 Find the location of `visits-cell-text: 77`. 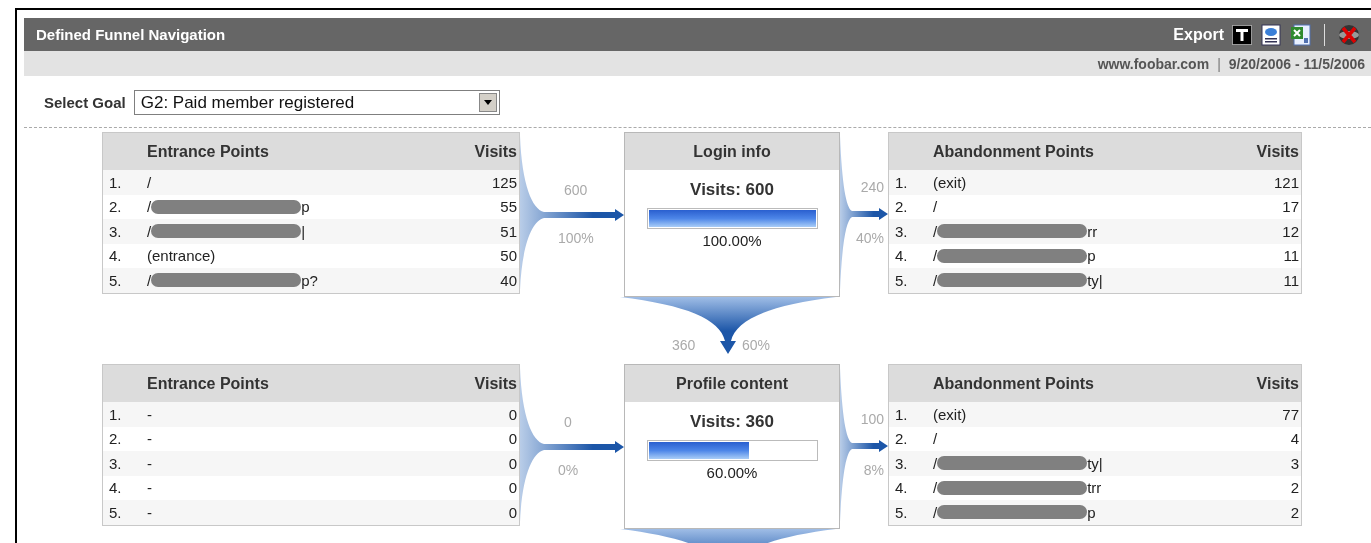

visits-cell-text: 77 is located at coordinates (1290, 414).